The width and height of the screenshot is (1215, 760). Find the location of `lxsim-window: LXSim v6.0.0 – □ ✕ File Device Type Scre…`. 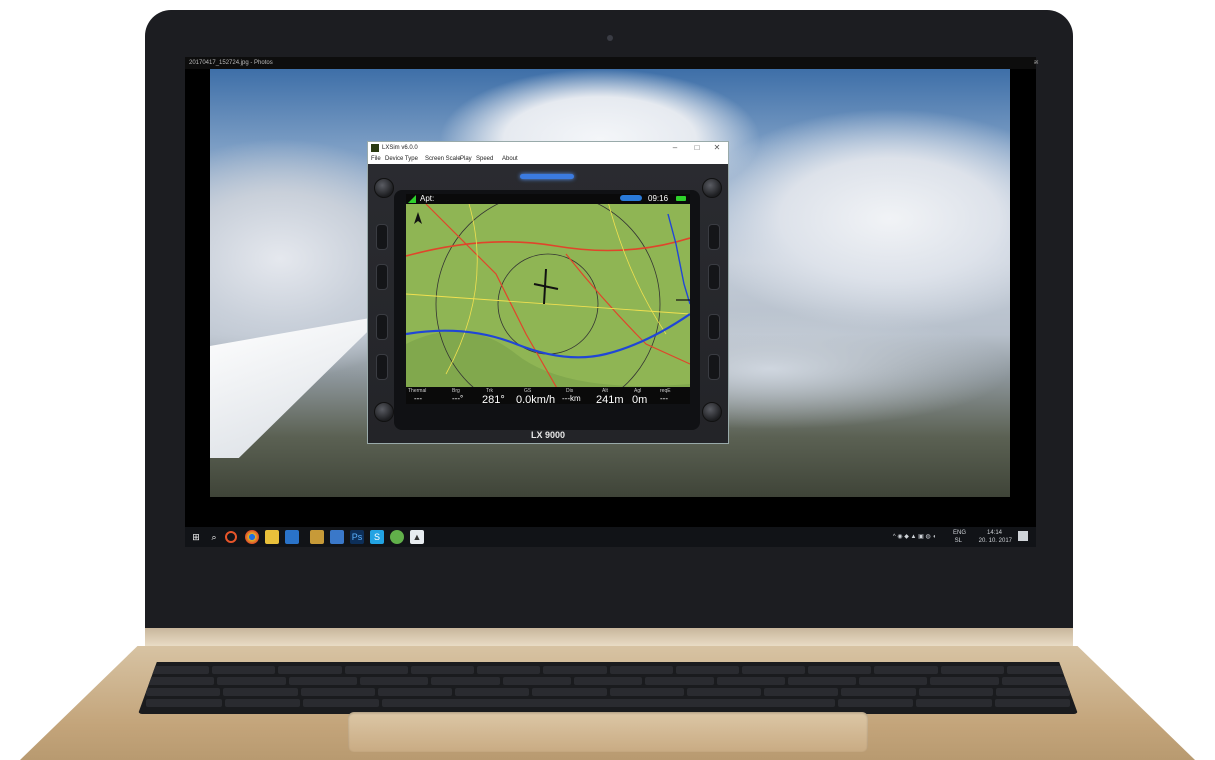

lxsim-window: LXSim v6.0.0 – □ ✕ File Device Type Scre… is located at coordinates (548, 292).